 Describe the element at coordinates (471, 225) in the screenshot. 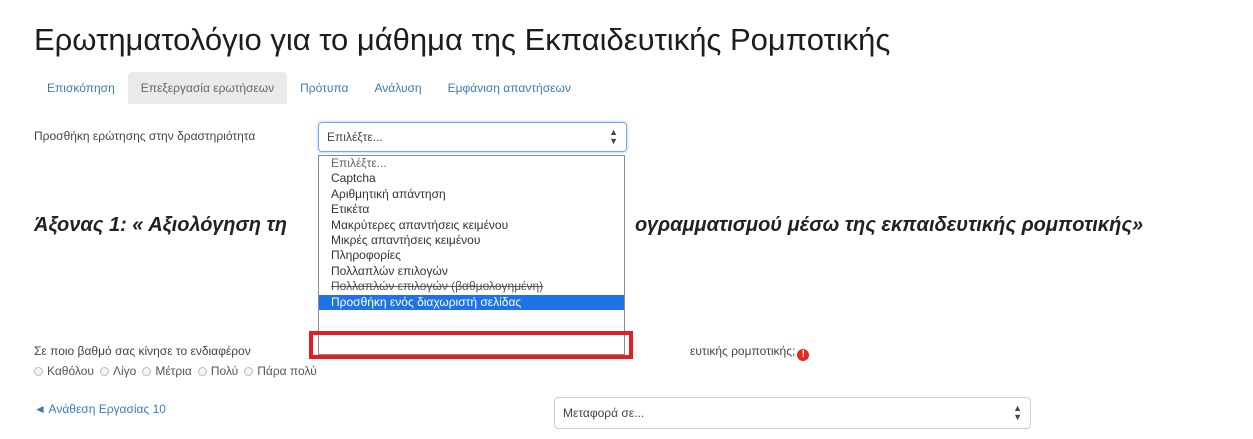

I see `dropdown-option: Μακρύτερες απαντήσεις κειμένου` at that location.